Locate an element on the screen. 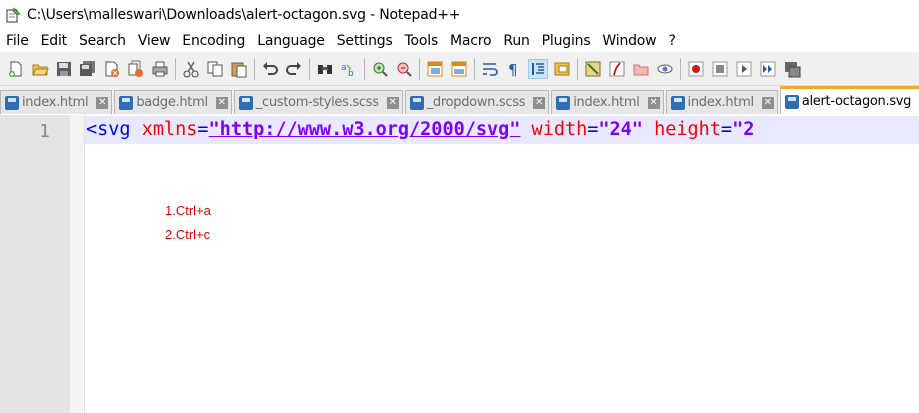  undo-icon is located at coordinates (270, 69).